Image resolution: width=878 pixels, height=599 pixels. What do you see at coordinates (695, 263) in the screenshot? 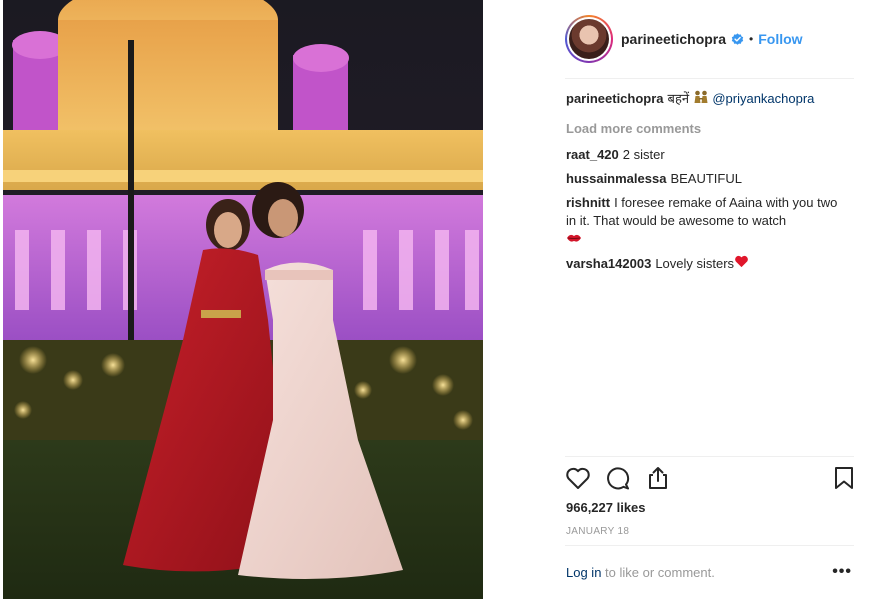
I see `comment-text: Lovely sisters` at bounding box center [695, 263].